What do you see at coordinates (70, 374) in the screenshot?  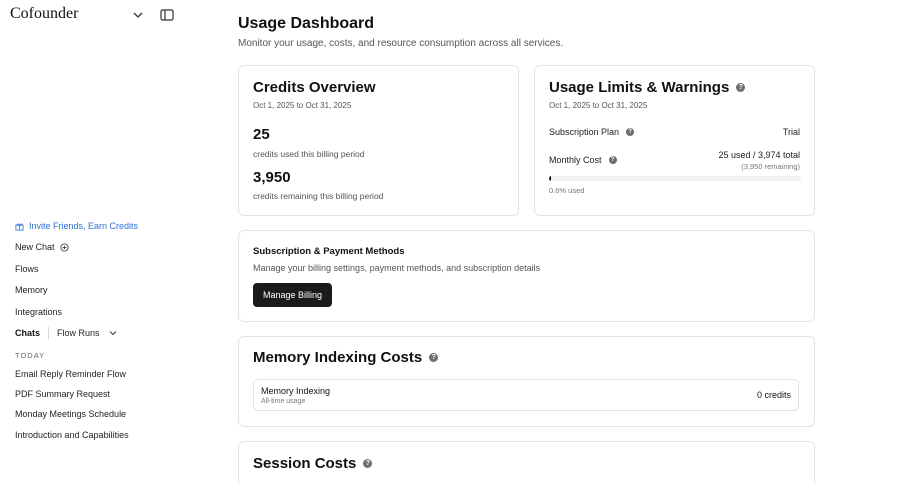 I see `list-item: Email Reply Reminder Flow` at bounding box center [70, 374].